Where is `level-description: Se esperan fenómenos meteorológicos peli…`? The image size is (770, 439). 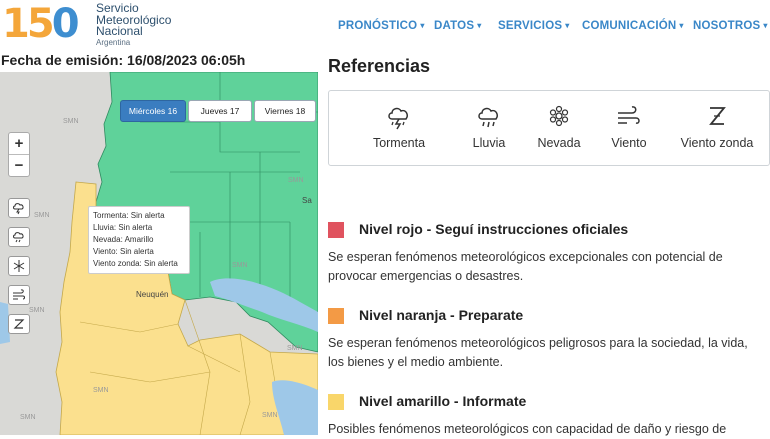
level-description: Se esperan fenómenos meteorológicos peli… is located at coordinates (538, 352).